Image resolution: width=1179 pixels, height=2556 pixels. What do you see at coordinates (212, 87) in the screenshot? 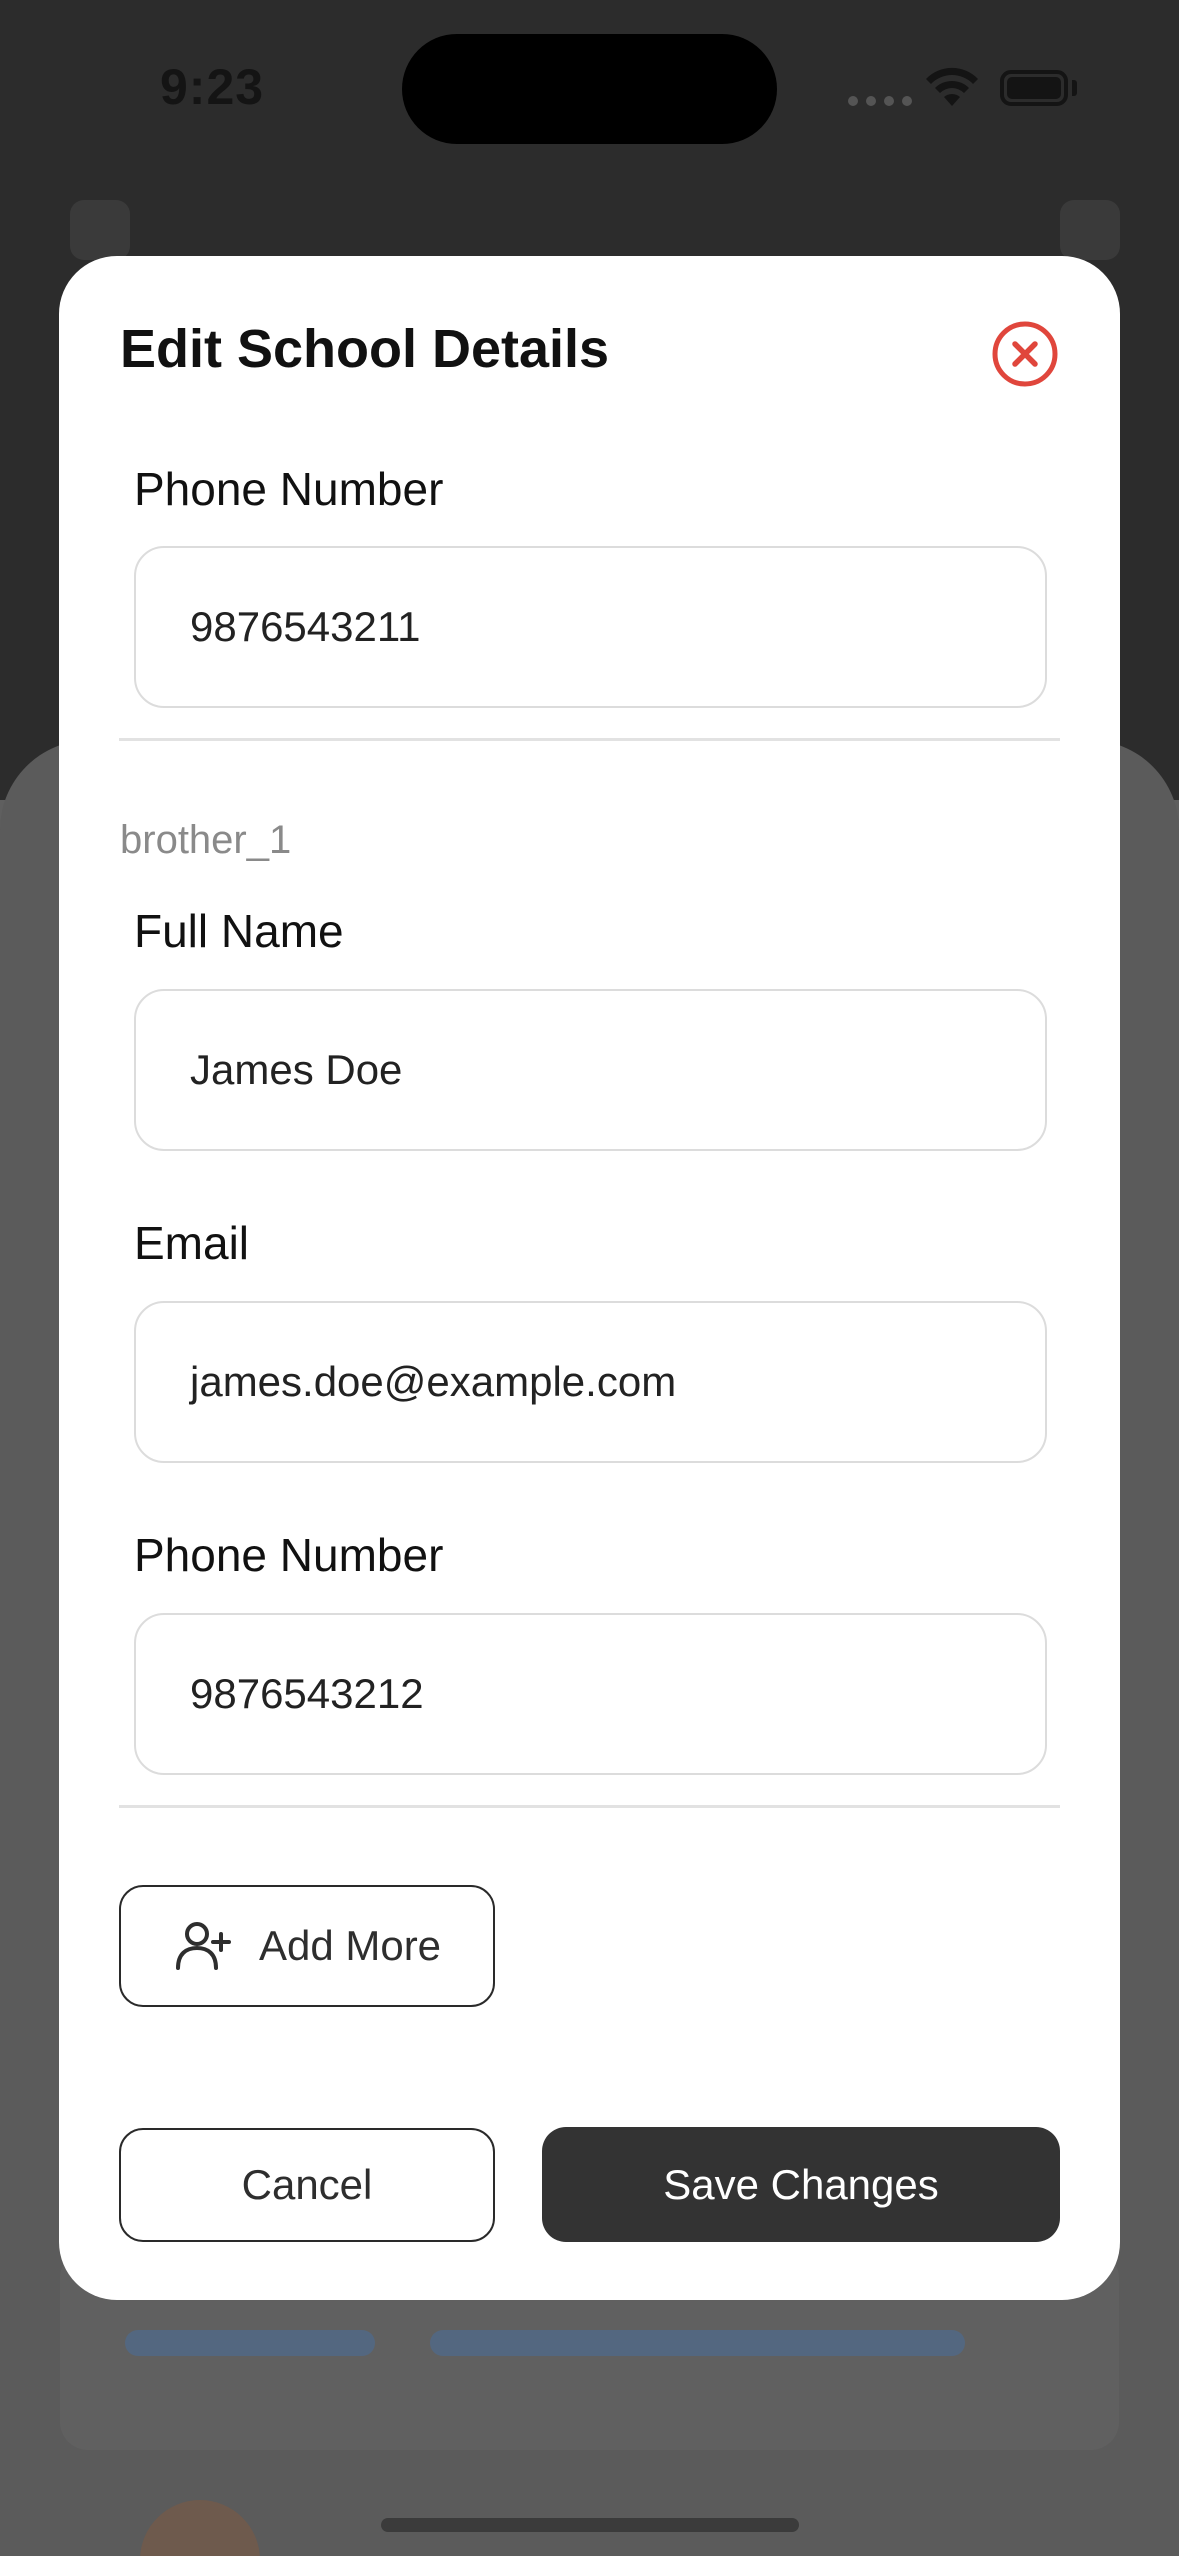
I see `status-time: 9:23` at bounding box center [212, 87].